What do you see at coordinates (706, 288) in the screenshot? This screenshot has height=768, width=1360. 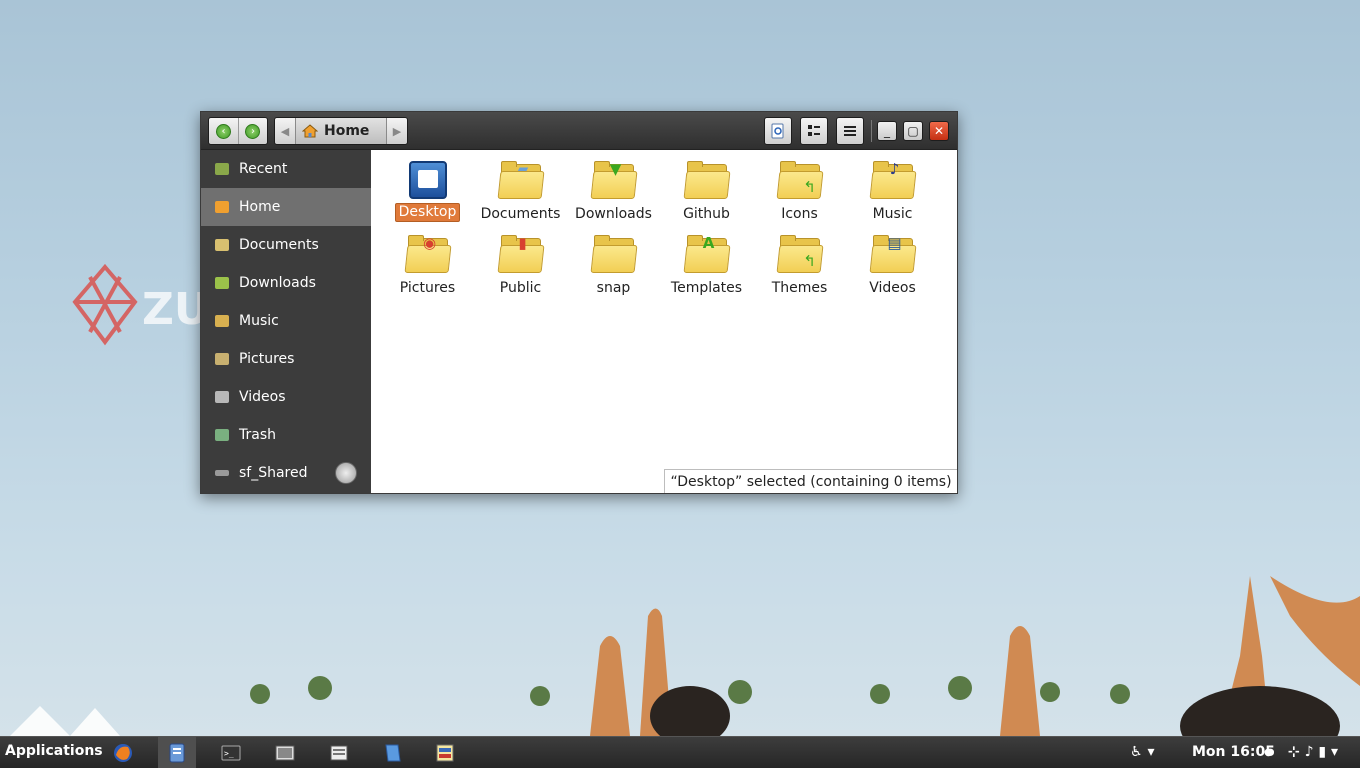 I see `item-label: Templates` at bounding box center [706, 288].